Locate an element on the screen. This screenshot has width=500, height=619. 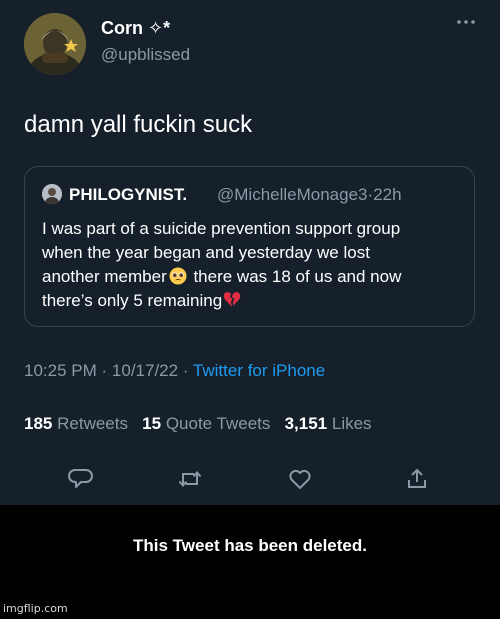
tweet-meta: 10:25 PM · 10/17/22 · Twitter for iPhone is located at coordinates (174, 371).